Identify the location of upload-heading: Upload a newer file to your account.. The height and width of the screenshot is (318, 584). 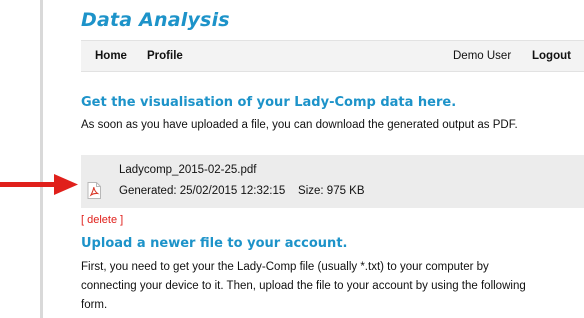
(214, 243).